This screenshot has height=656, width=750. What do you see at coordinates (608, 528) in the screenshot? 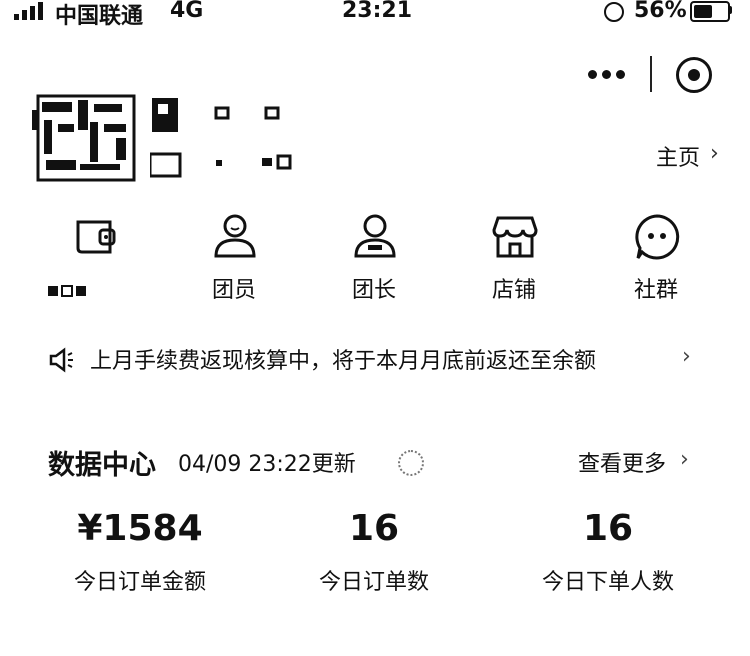
I see `stat-buyer-count-value: 16` at bounding box center [608, 528].